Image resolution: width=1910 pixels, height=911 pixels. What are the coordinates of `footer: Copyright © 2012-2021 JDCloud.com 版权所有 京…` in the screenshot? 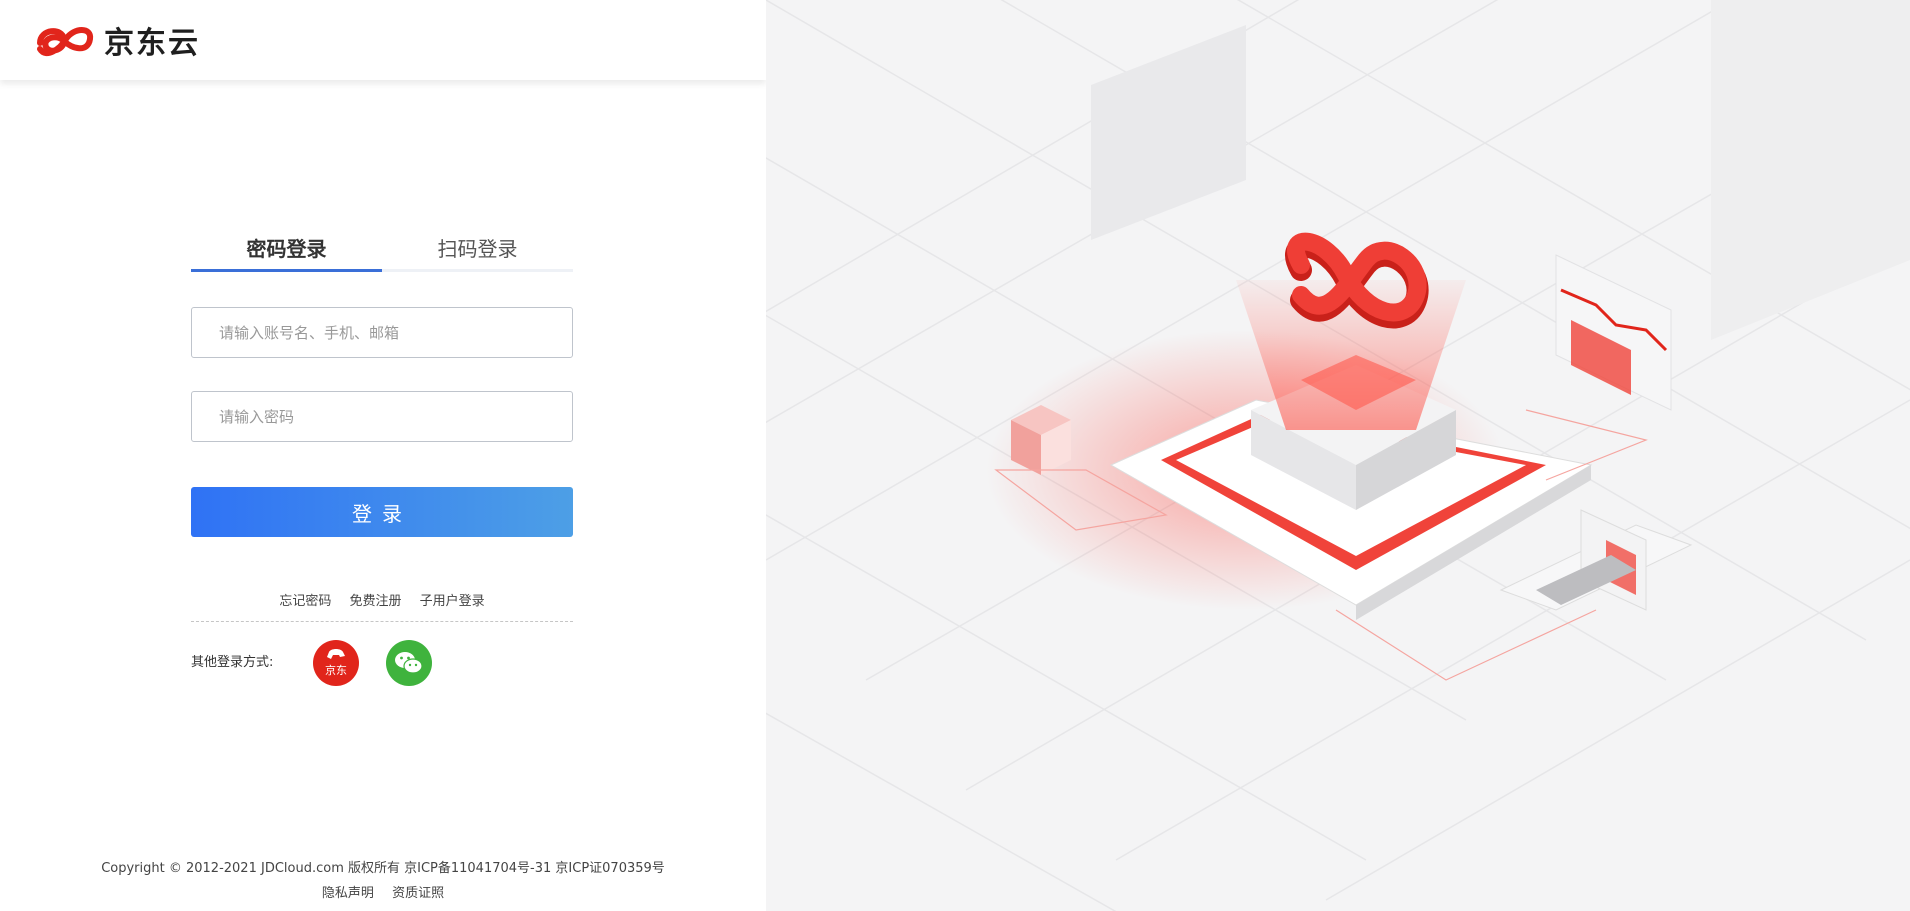 It's located at (383, 879).